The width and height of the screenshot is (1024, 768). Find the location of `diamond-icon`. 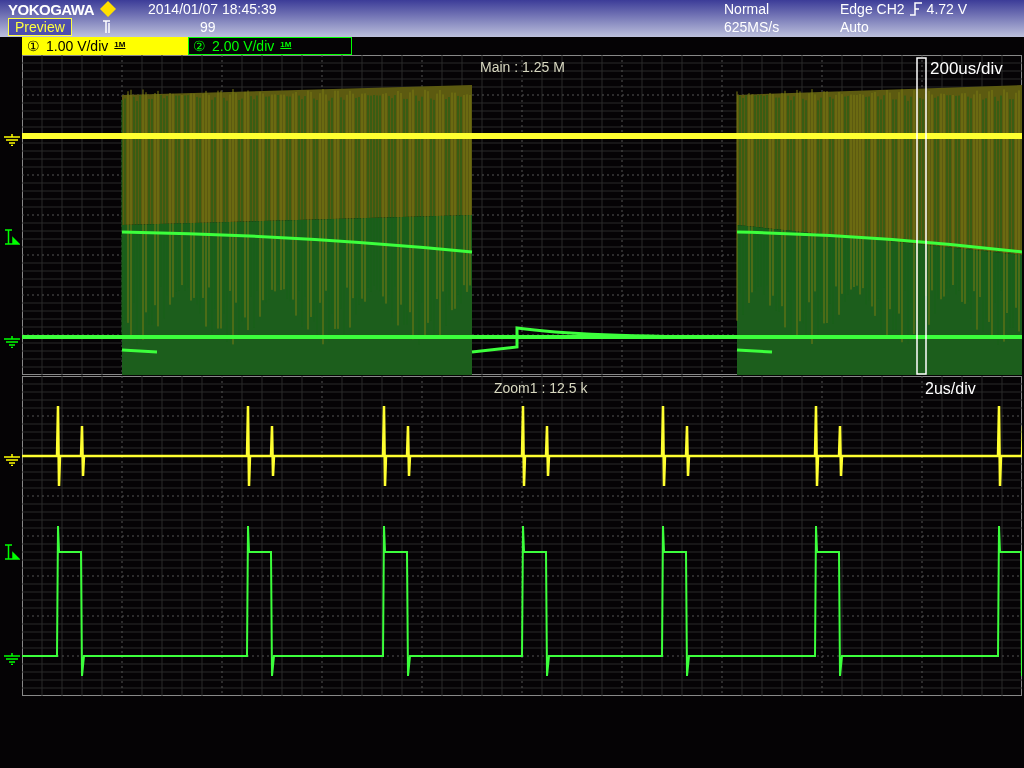

diamond-icon is located at coordinates (108, 9).